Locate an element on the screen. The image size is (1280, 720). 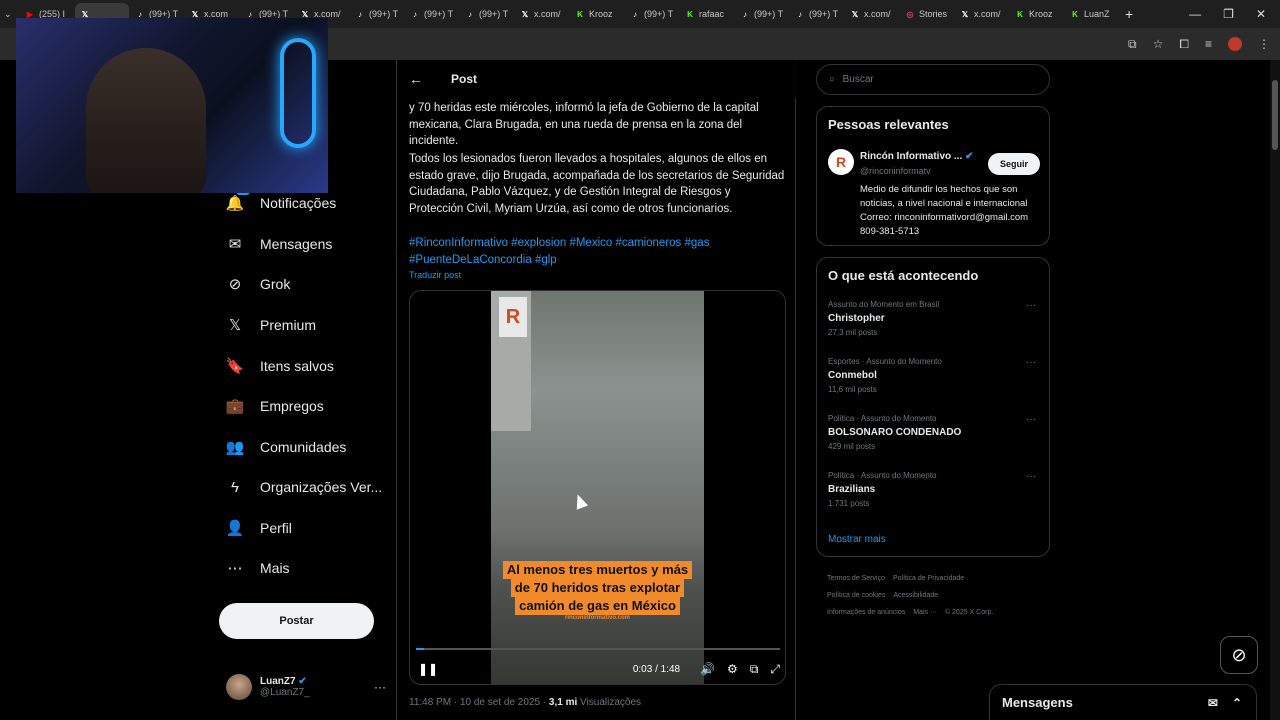
messages-drawer: Mensagens ✉ ⌃ is located at coordinates (1123, 702).